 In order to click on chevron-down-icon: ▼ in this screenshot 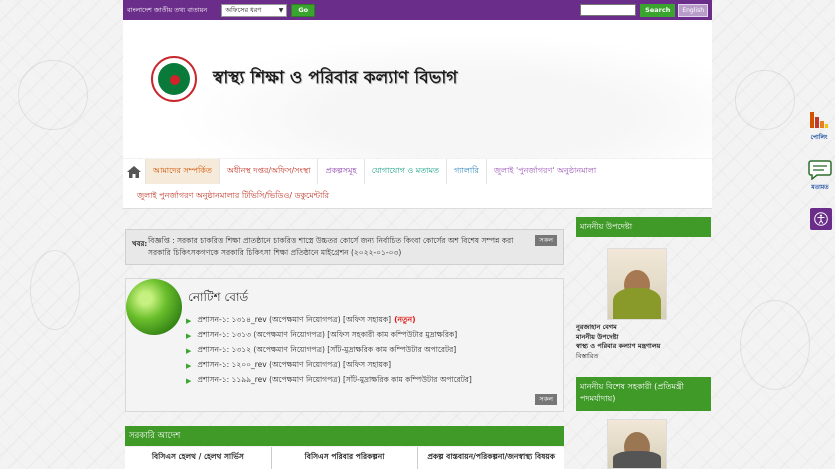, I will do `click(281, 10)`.